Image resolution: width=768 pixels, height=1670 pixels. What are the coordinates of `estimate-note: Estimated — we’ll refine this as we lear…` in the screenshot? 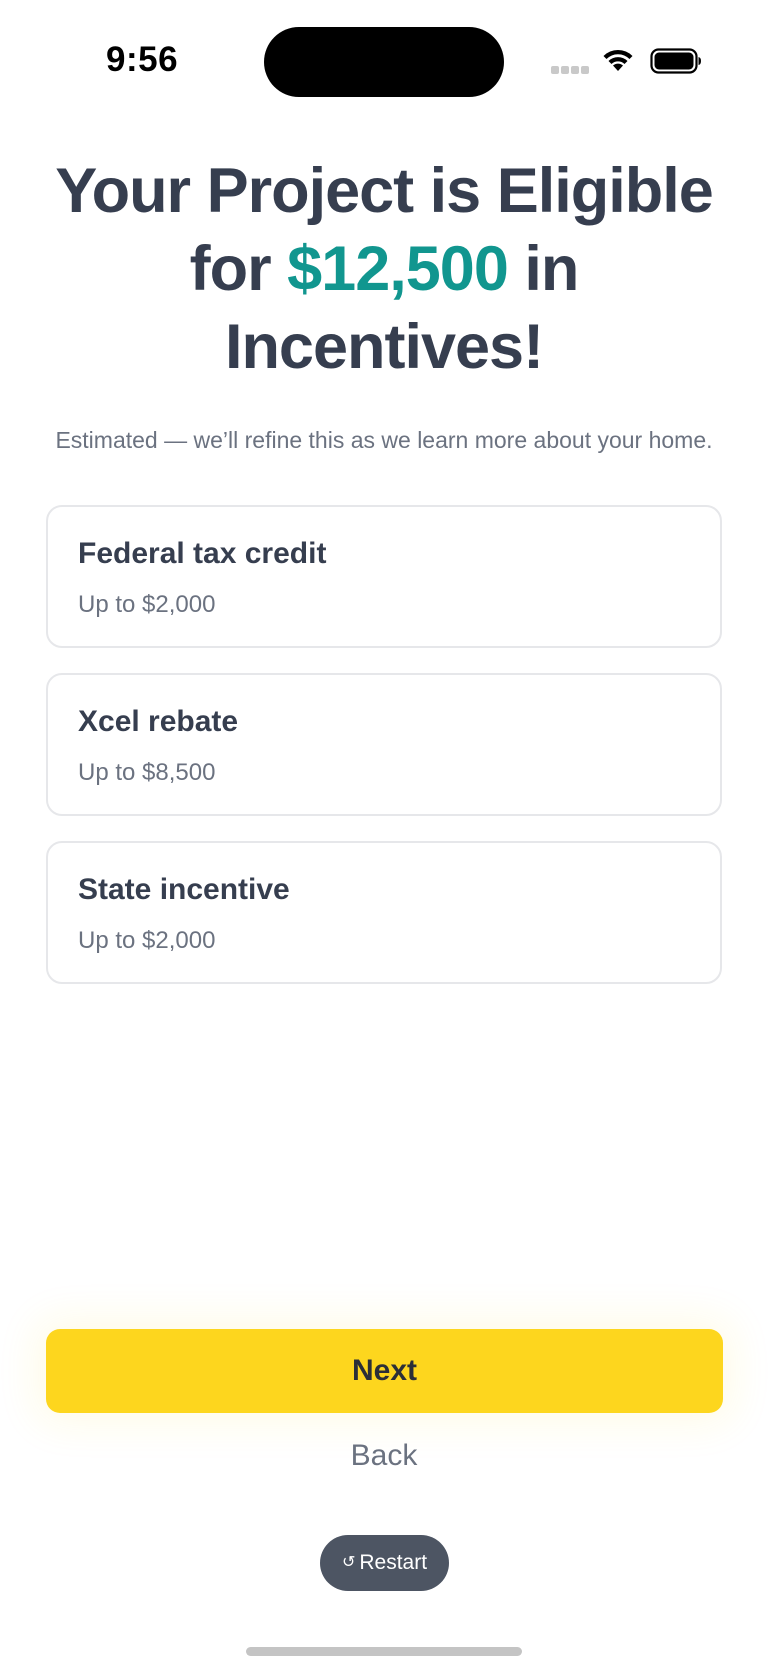 It's located at (384, 440).